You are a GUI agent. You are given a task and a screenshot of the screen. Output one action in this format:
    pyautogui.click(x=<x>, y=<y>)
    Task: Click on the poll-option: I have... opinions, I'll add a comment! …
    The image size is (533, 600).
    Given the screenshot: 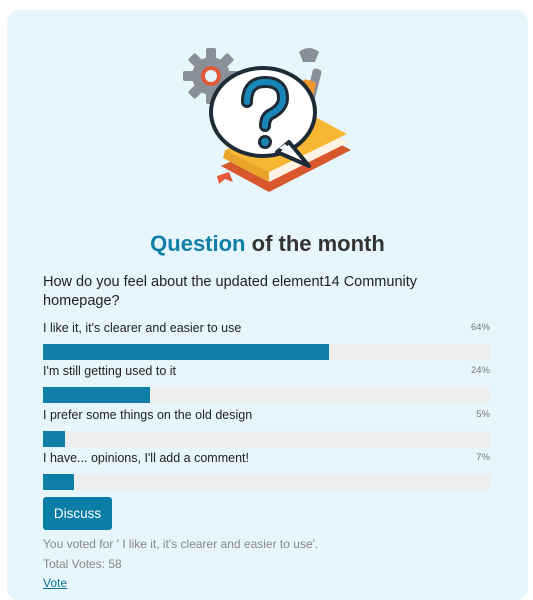 What is the action you would take?
    pyautogui.click(x=266, y=470)
    